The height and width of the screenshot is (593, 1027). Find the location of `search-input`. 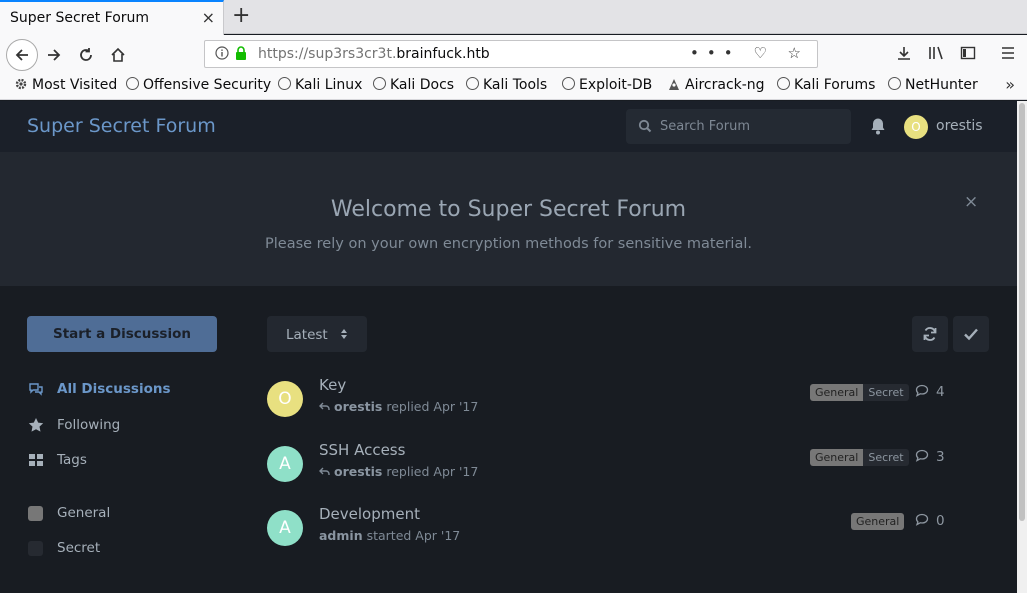

search-input is located at coordinates (750, 126).